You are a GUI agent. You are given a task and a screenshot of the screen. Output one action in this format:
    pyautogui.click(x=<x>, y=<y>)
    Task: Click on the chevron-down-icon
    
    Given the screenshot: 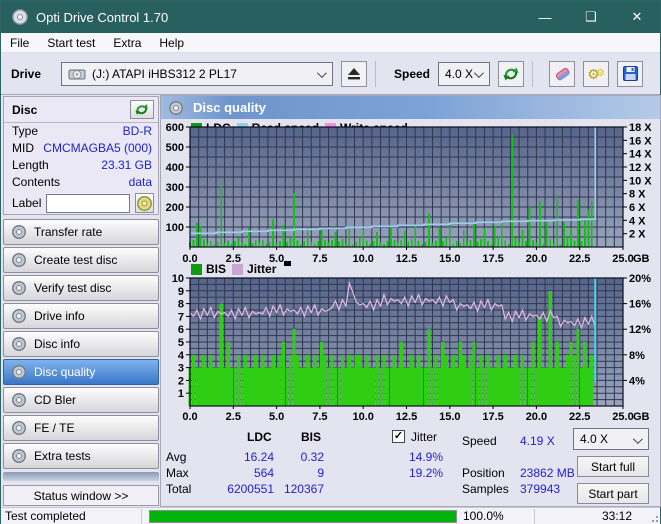 What is the action you would take?
    pyautogui.click(x=478, y=72)
    